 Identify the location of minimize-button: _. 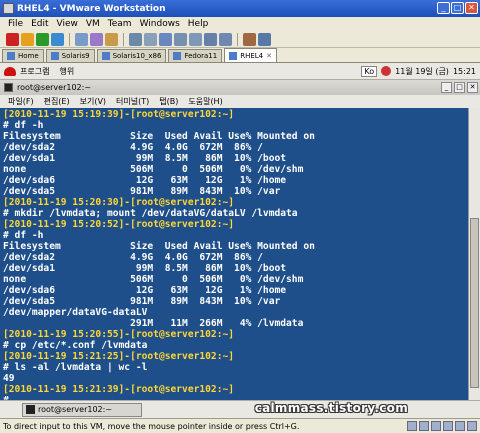
(443, 8).